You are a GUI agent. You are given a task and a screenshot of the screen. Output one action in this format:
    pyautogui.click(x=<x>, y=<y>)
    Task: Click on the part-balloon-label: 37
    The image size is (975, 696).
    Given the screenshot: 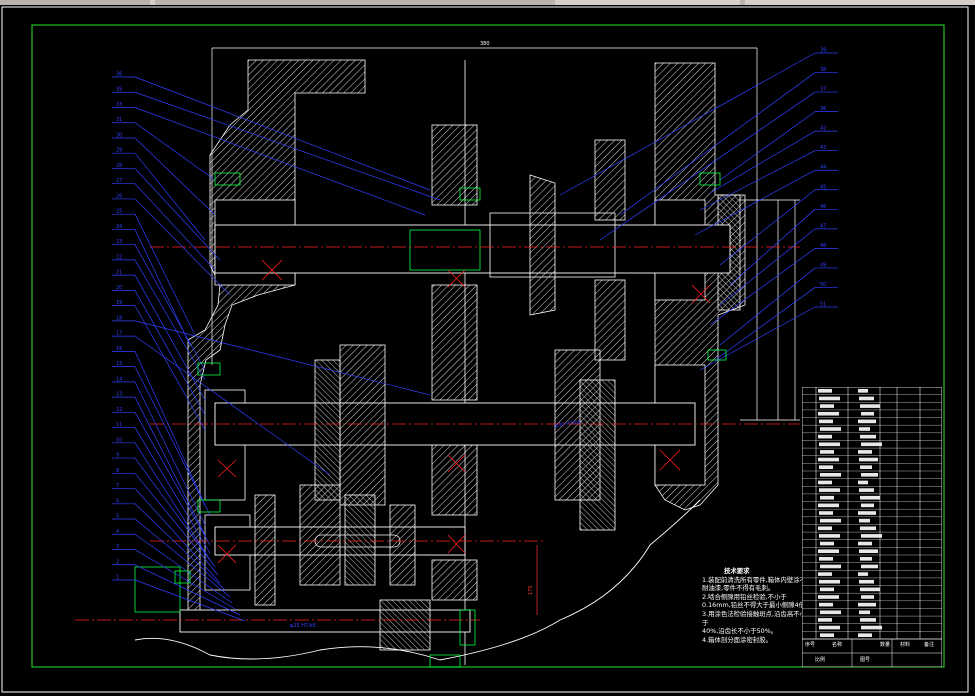 What is the action you would take?
    pyautogui.click(x=823, y=90)
    